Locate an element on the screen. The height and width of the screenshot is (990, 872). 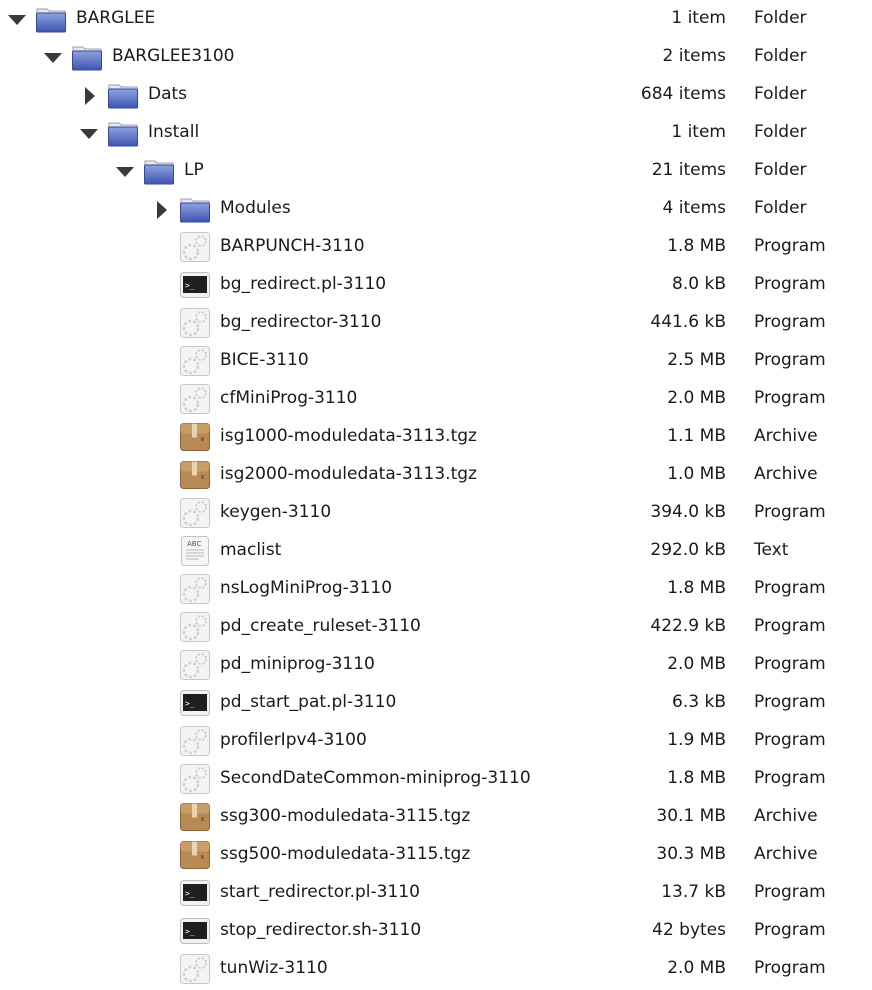
archive-icon is located at coordinates (195, 475).